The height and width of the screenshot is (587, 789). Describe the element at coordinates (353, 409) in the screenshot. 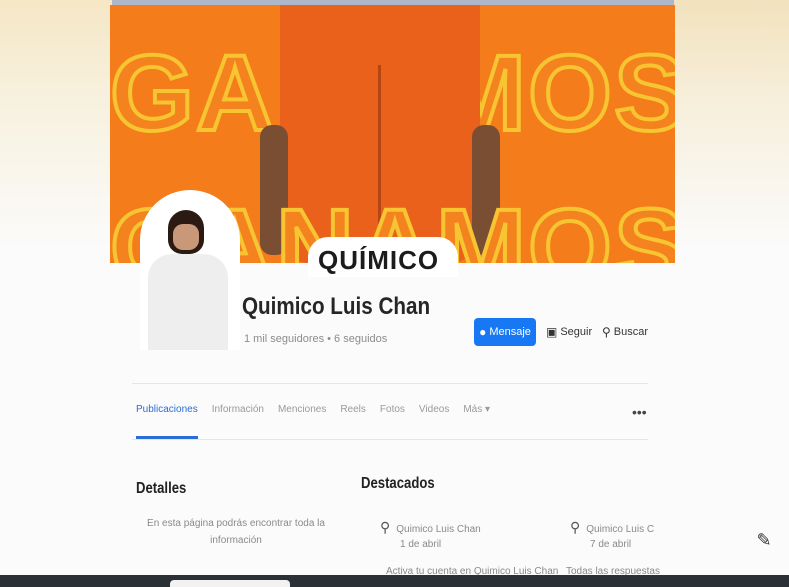

I see `tab-reels: Reels` at that location.